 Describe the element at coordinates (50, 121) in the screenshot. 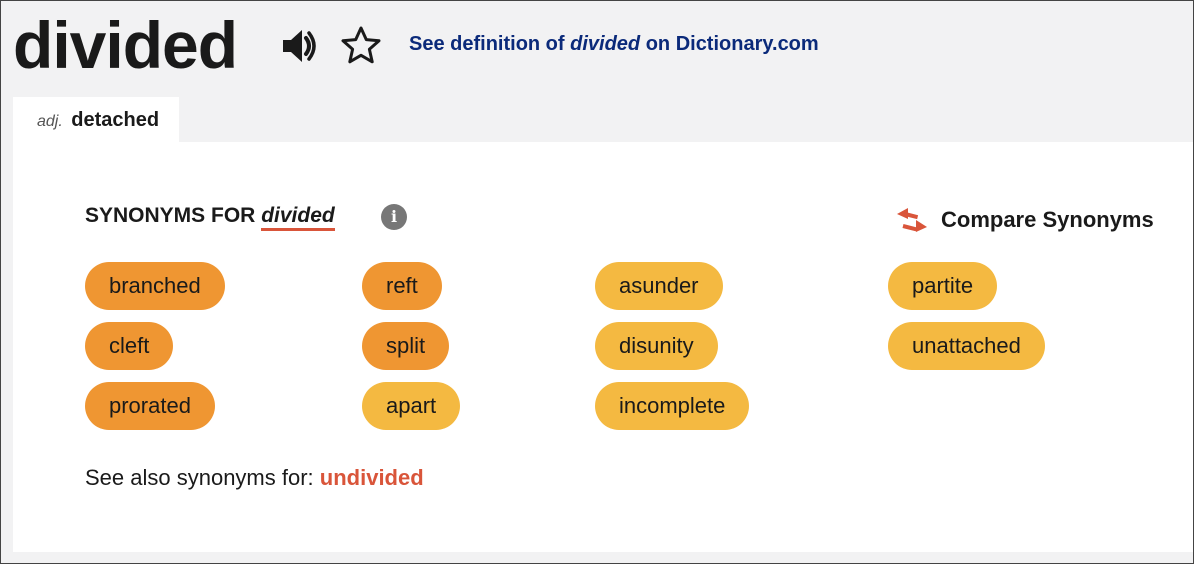

I see `part-of-speech: adj.` at that location.